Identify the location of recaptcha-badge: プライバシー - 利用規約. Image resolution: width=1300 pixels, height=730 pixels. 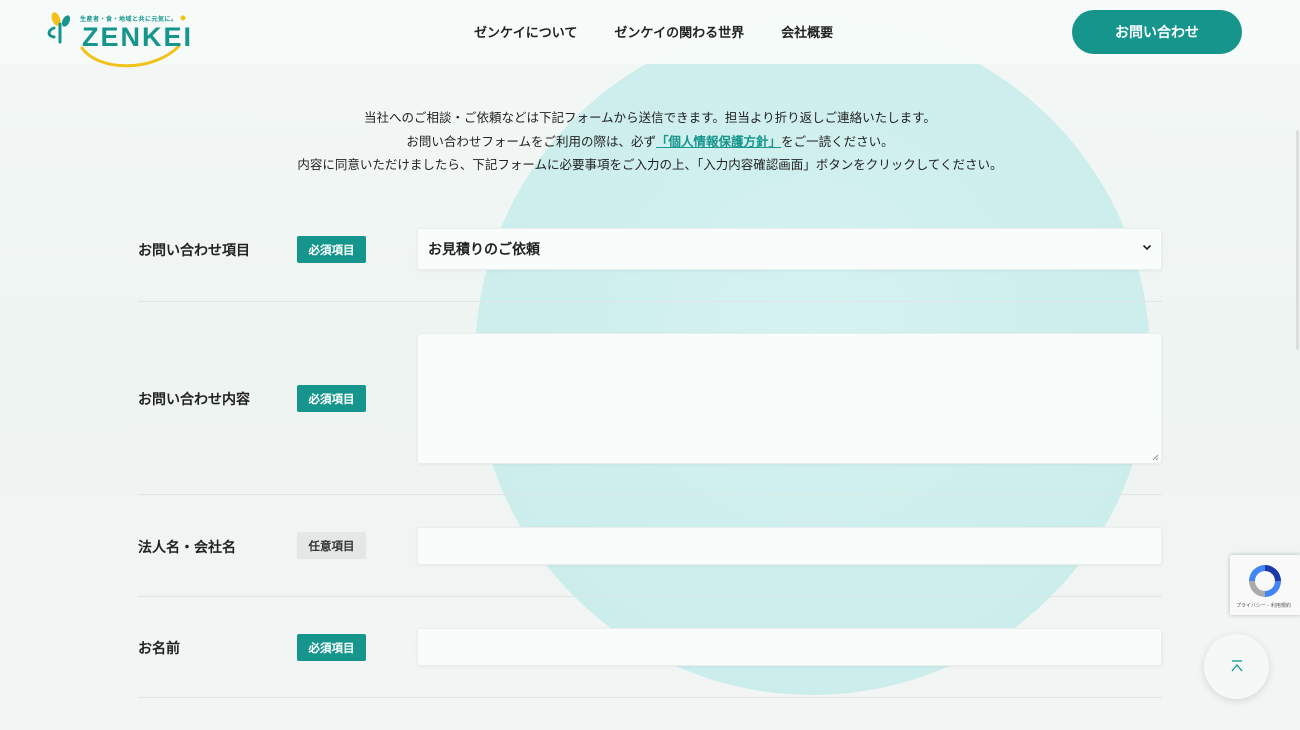
(1265, 585).